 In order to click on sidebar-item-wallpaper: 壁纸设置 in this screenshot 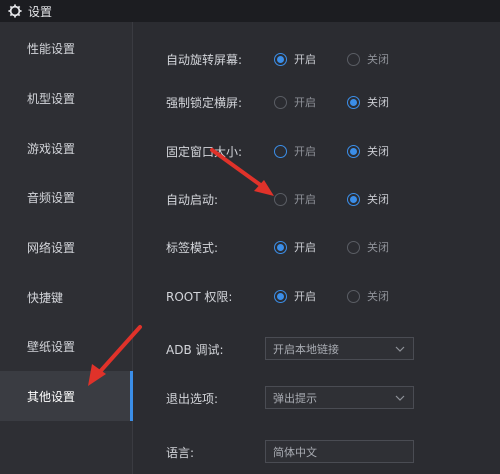, I will do `click(66, 346)`.